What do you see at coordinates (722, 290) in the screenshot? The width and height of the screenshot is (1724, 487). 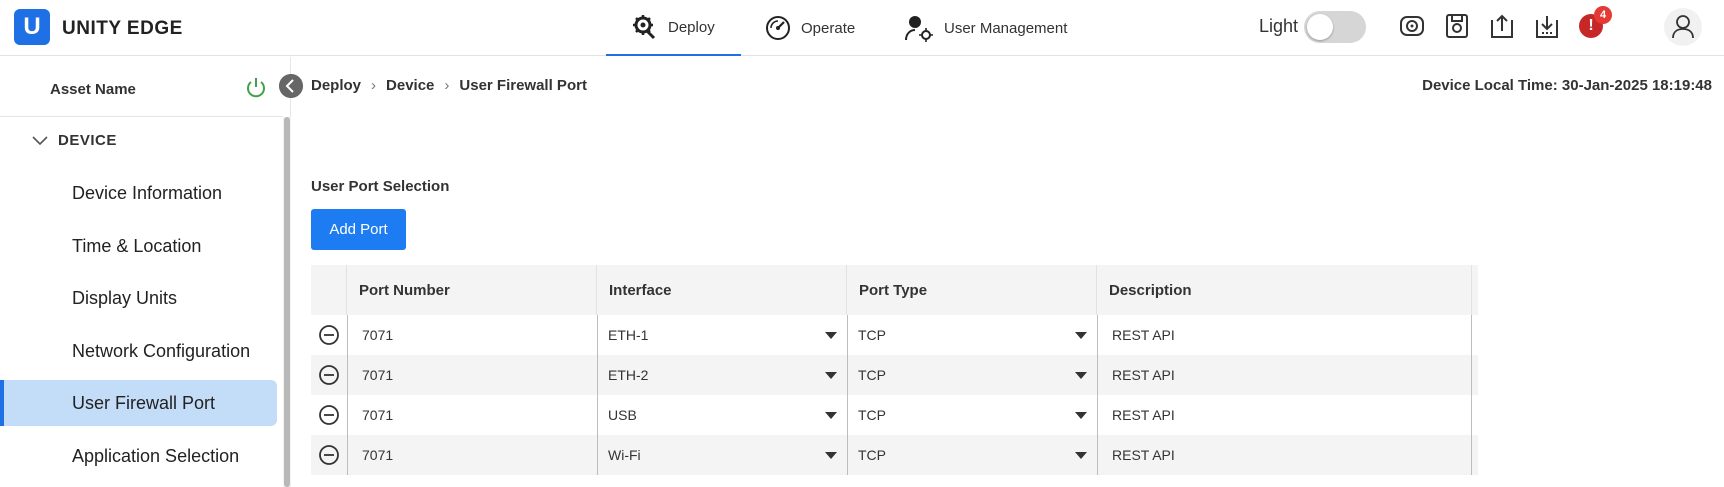 I see `header-interface: Interface` at bounding box center [722, 290].